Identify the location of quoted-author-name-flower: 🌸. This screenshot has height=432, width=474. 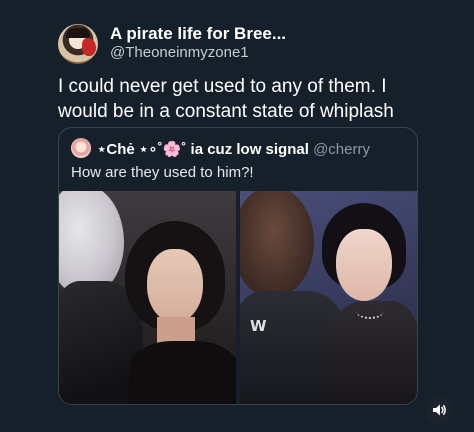
(172, 149).